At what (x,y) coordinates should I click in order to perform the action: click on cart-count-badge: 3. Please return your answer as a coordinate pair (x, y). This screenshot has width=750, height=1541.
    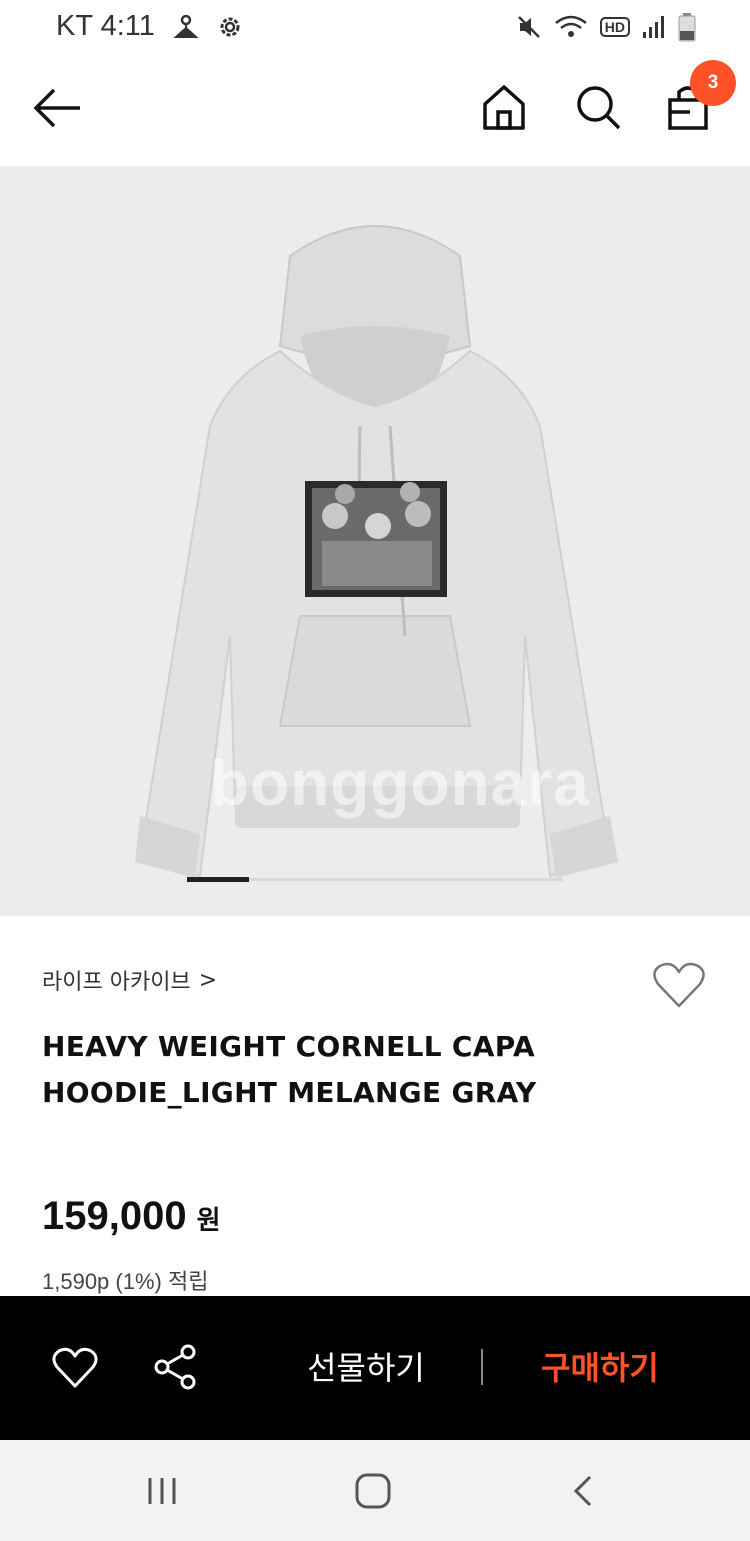
    Looking at the image, I should click on (713, 83).